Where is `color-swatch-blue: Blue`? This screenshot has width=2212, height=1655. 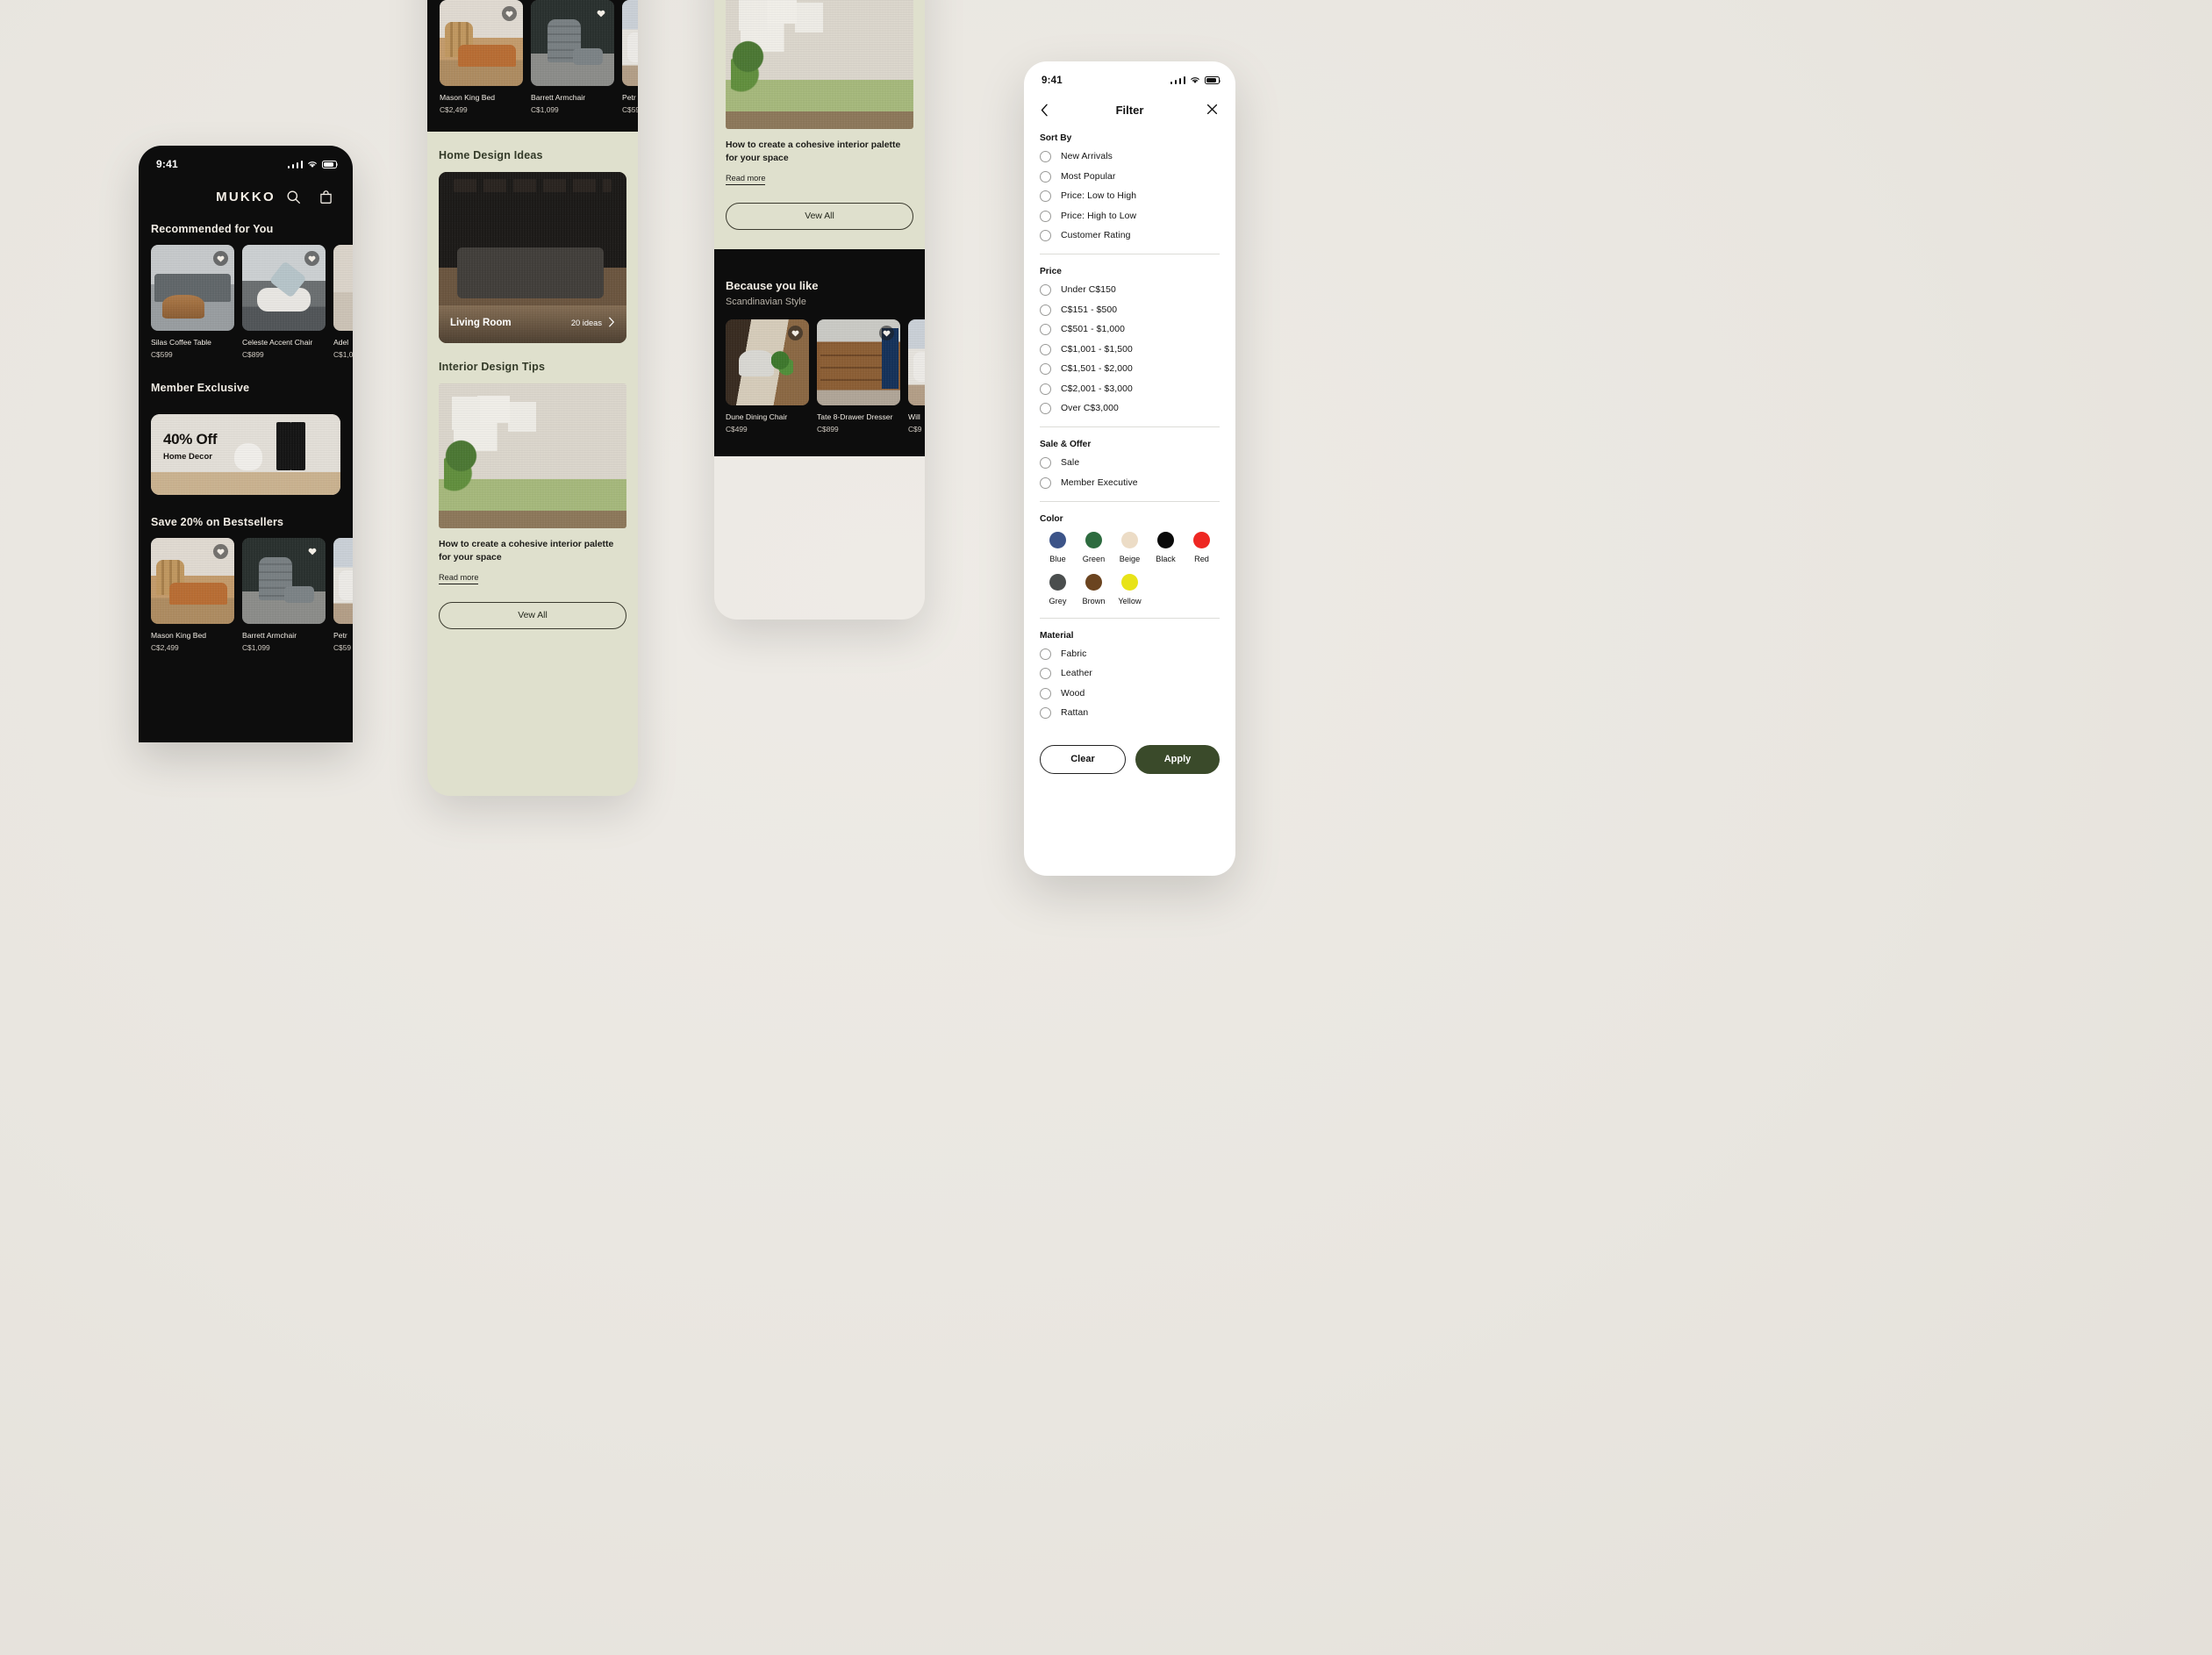 color-swatch-blue: Blue is located at coordinates (1058, 547).